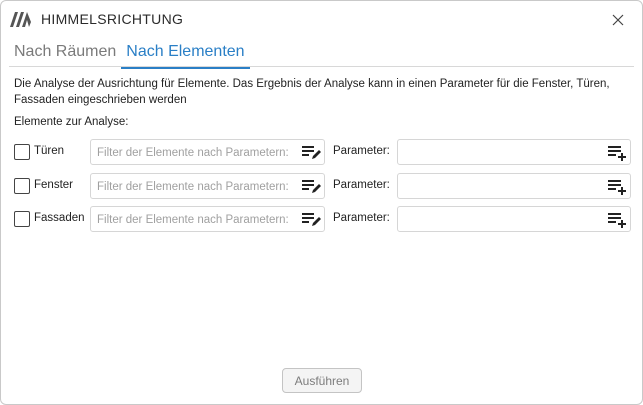  I want to click on tab-nach-elementen: Nach Elementen, so click(185, 55).